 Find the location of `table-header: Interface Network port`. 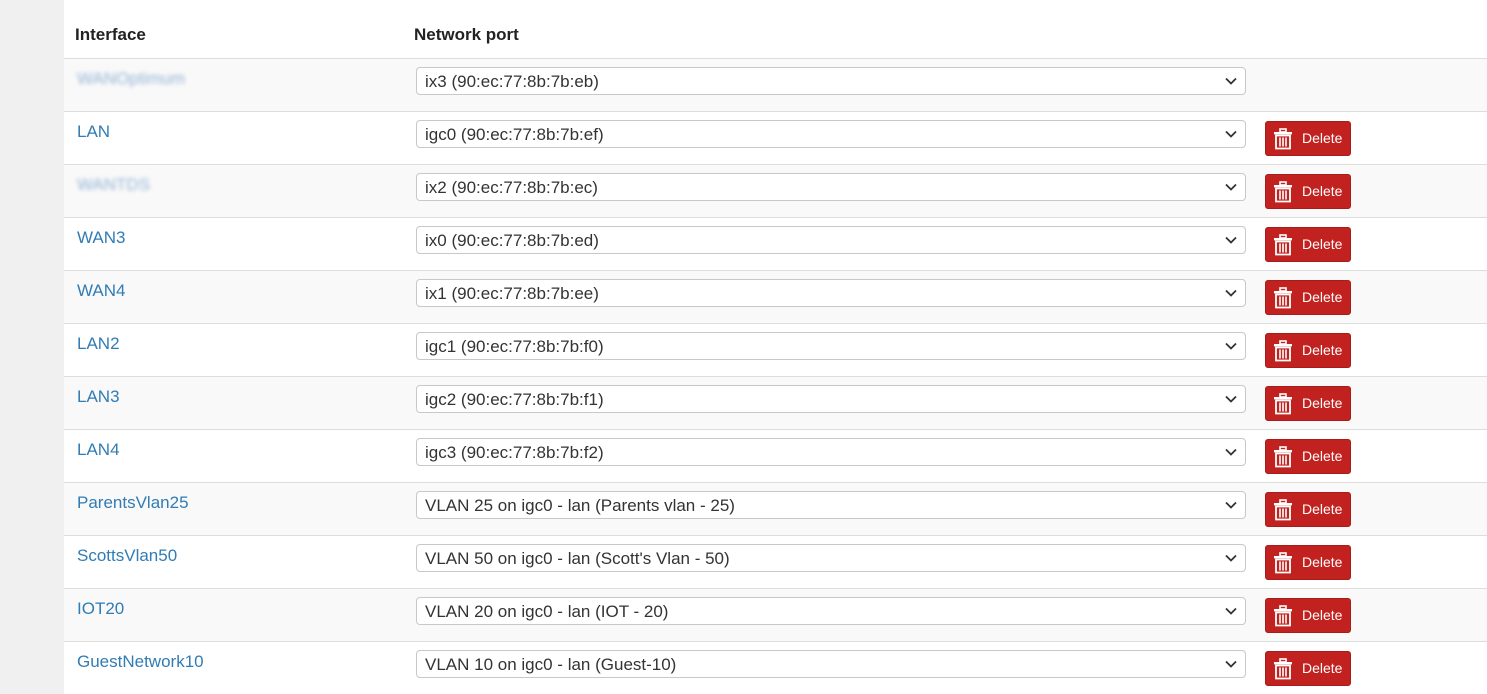

table-header: Interface Network port is located at coordinates (775, 30).